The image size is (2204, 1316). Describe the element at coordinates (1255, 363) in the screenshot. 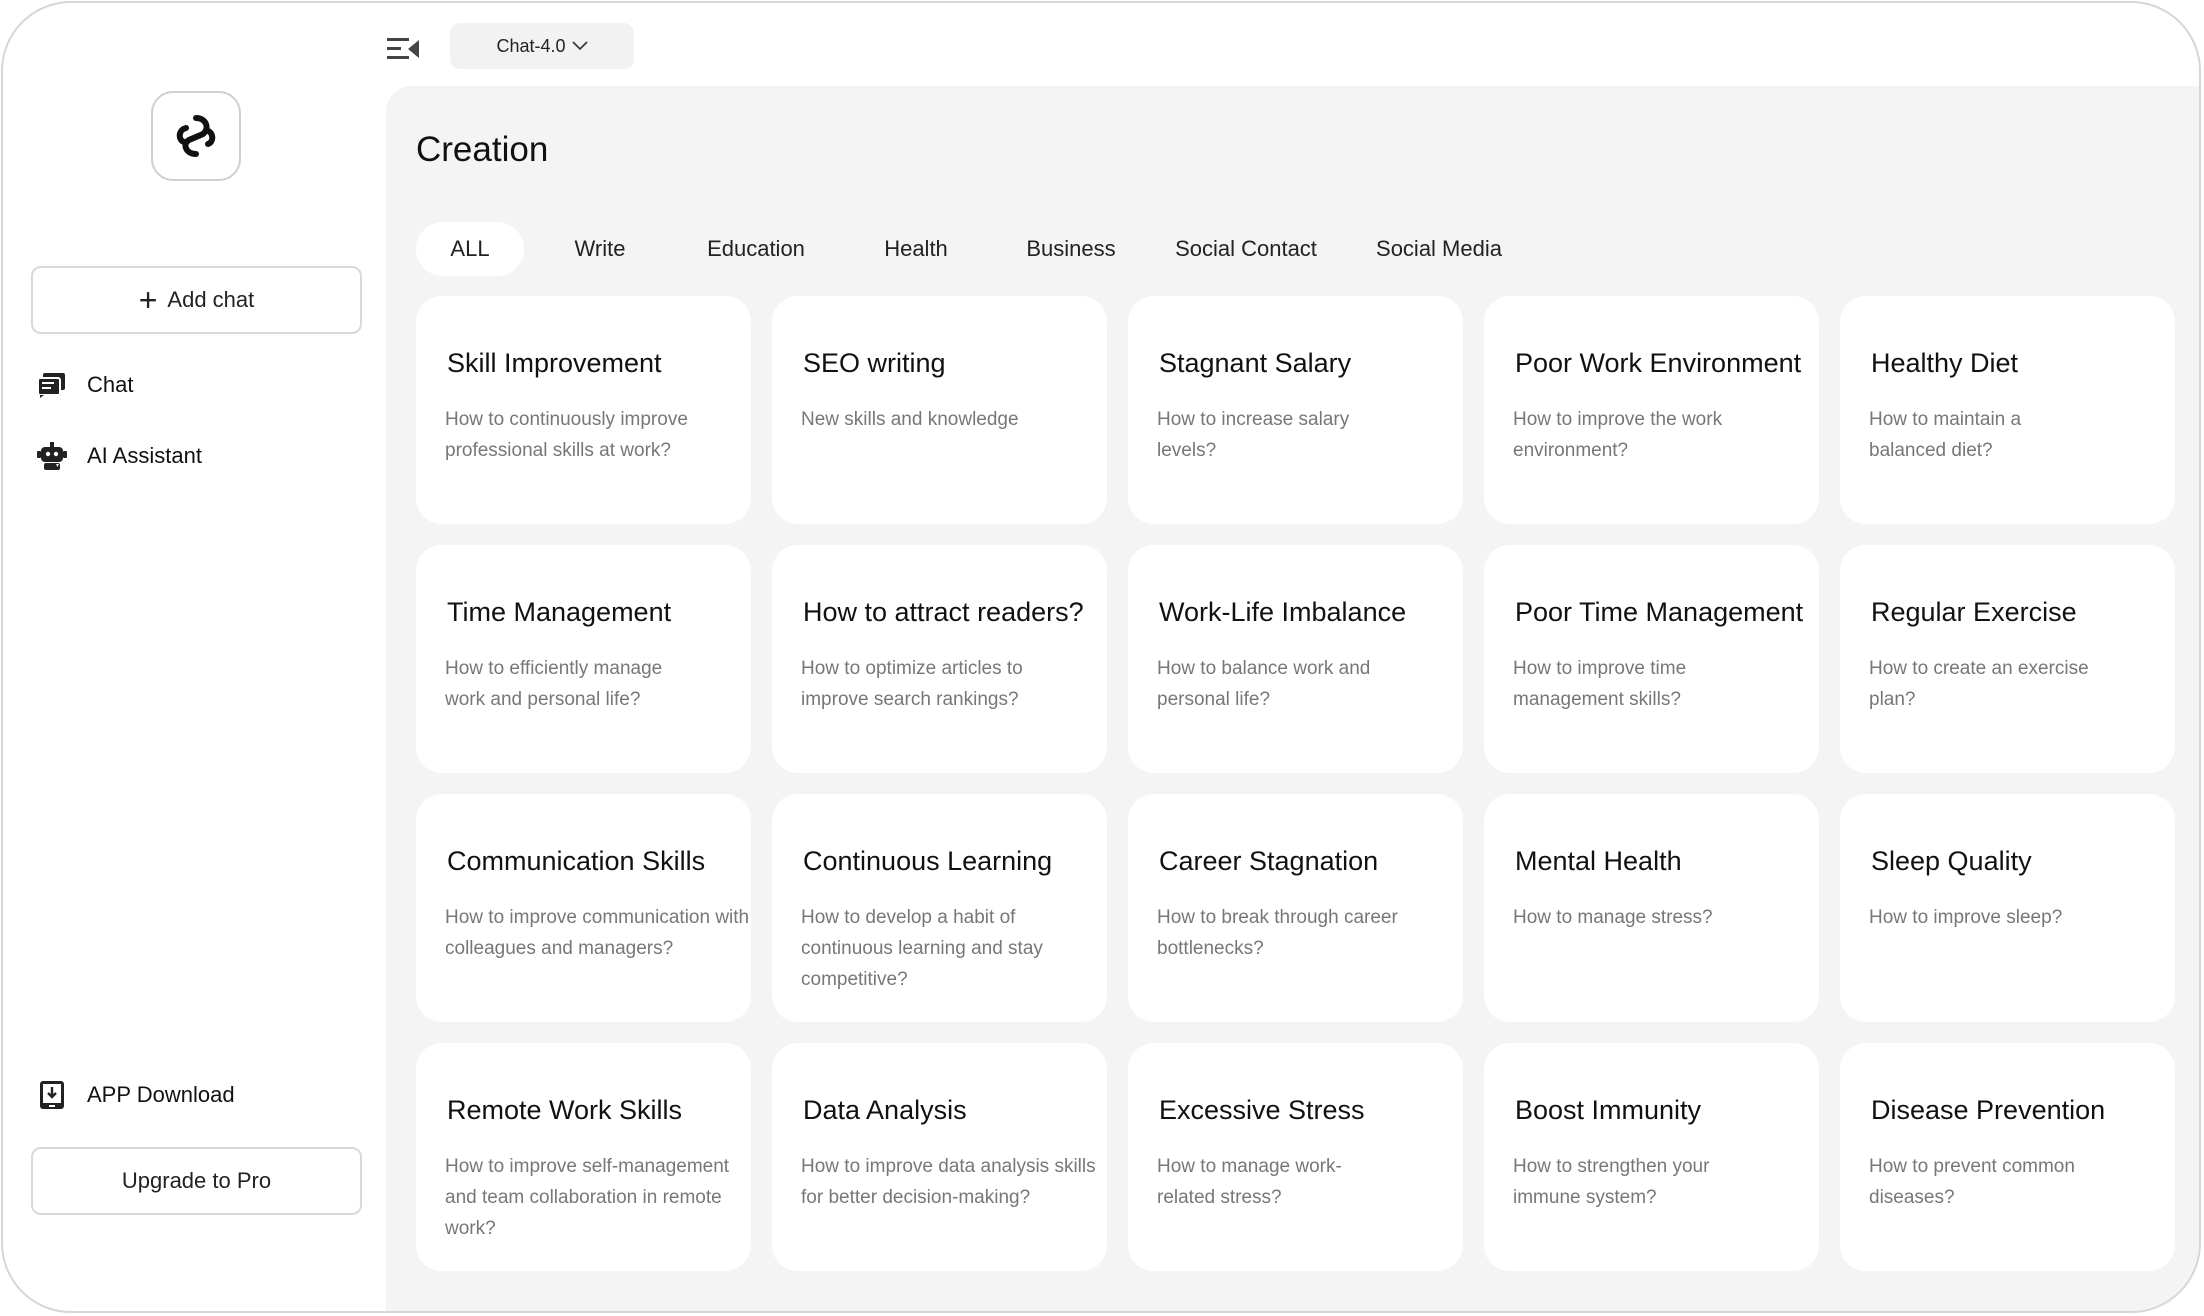

I see `card-title: Stagnant Salary` at that location.